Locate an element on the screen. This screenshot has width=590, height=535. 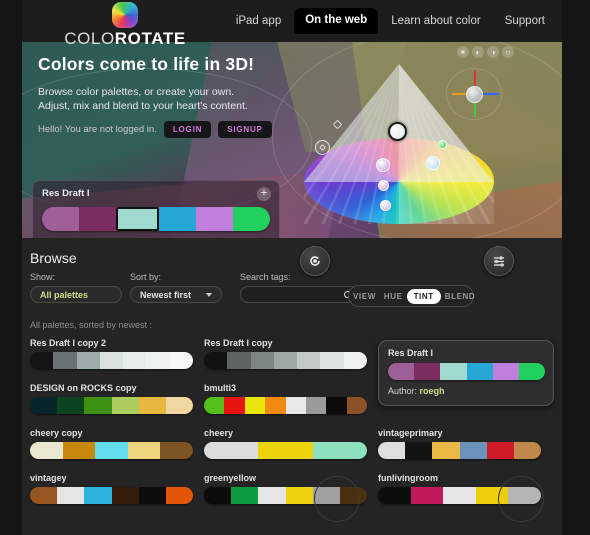
palette-highlight-card: Res Draft I Author: roegh is located at coordinates (466, 373).